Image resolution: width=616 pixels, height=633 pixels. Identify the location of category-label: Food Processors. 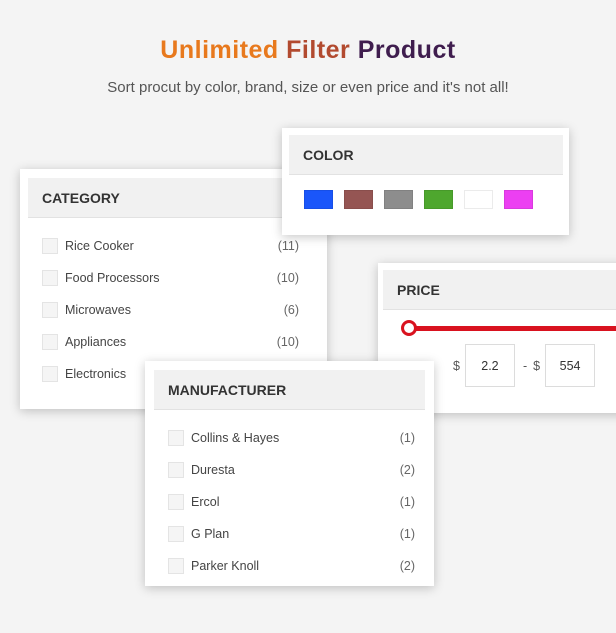
(112, 278).